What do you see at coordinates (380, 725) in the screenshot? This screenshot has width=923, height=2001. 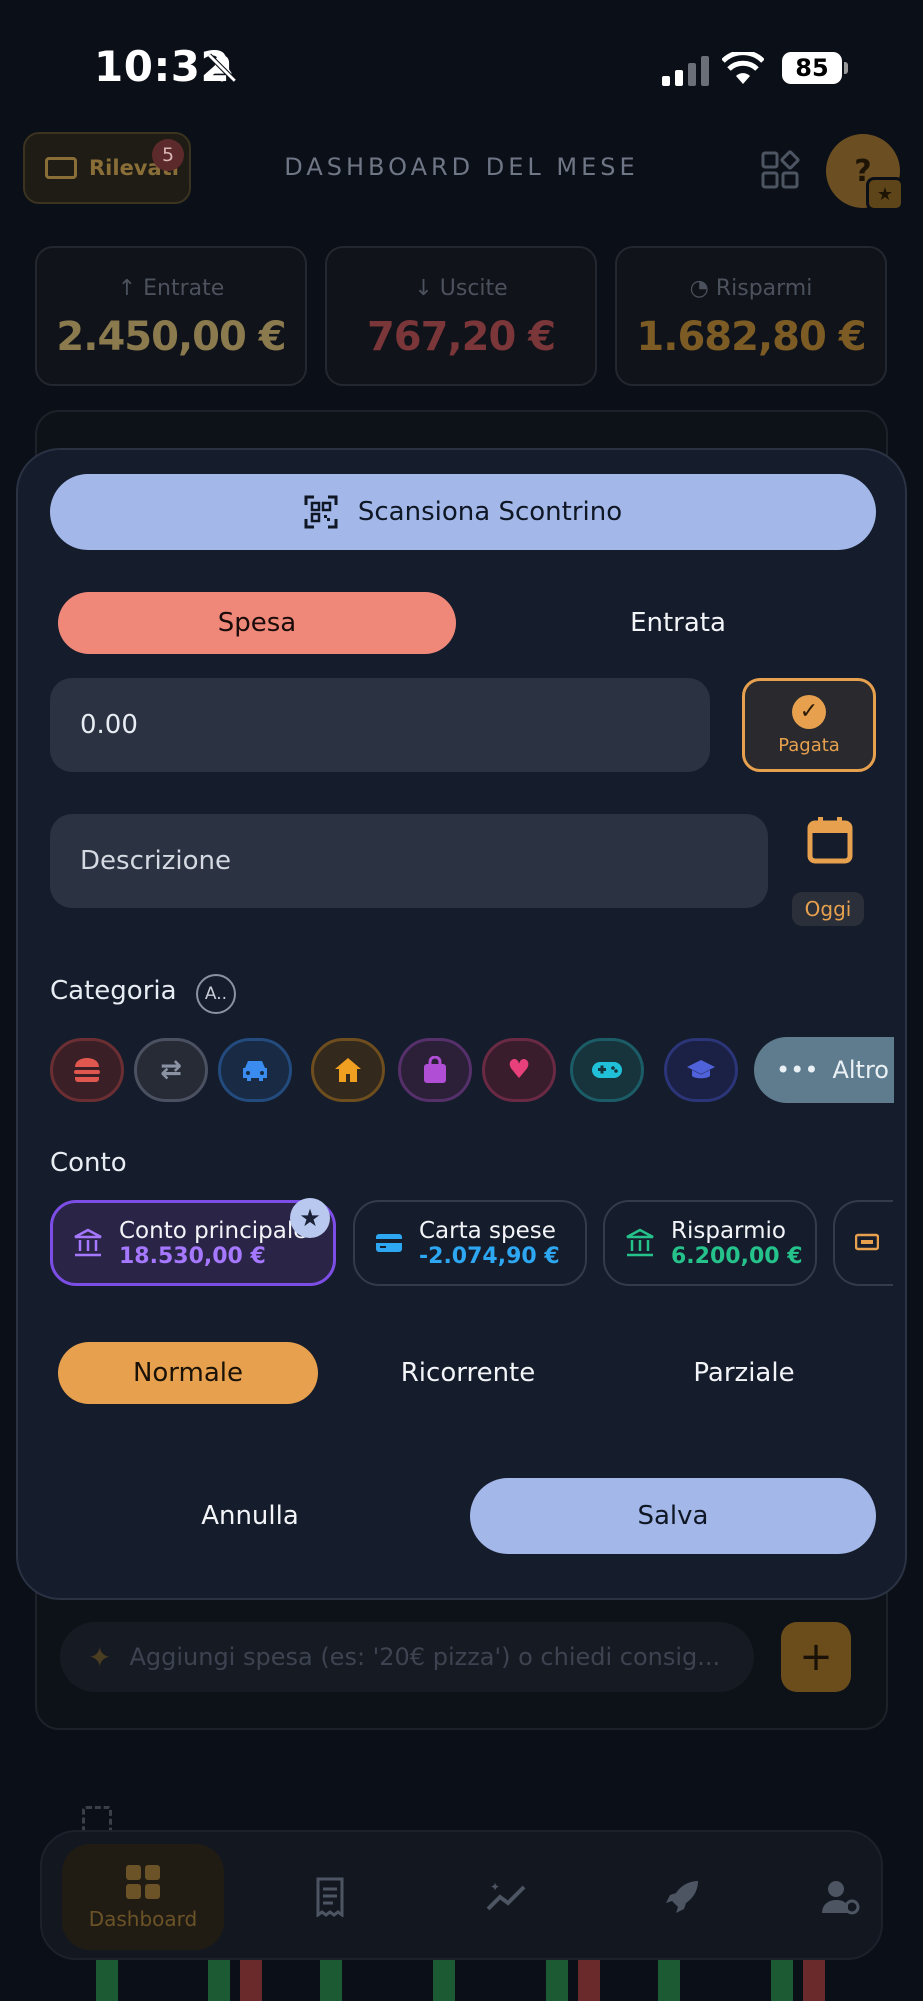 I see `amount-input: 0.00` at bounding box center [380, 725].